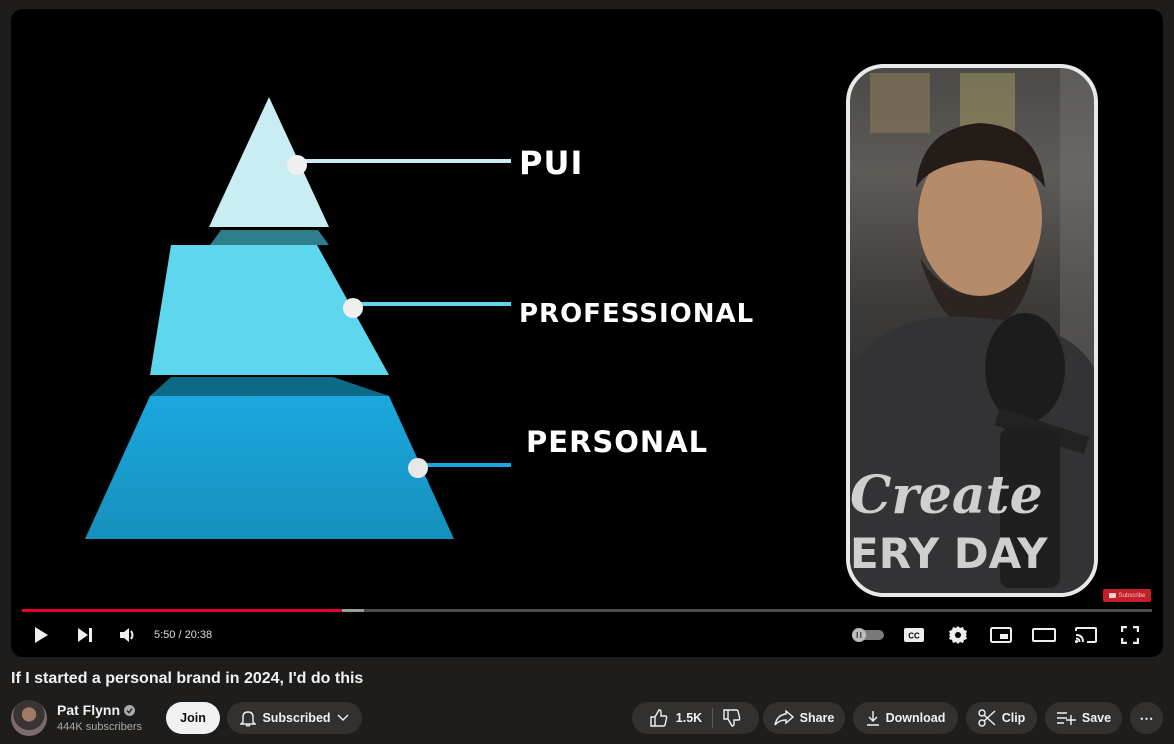  Describe the element at coordinates (130, 710) in the screenshot. I see `verified-icon` at that location.